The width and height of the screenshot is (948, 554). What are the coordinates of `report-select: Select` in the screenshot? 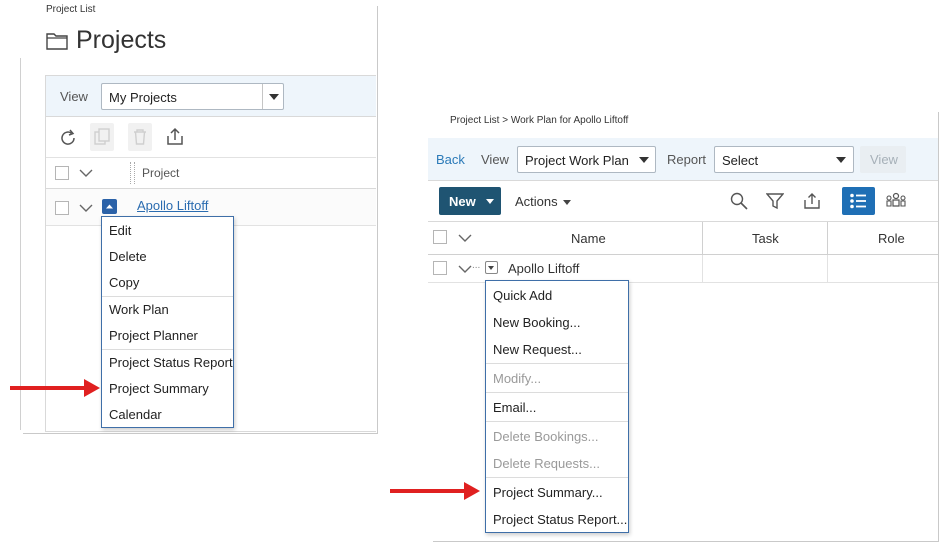 It's located at (784, 159).